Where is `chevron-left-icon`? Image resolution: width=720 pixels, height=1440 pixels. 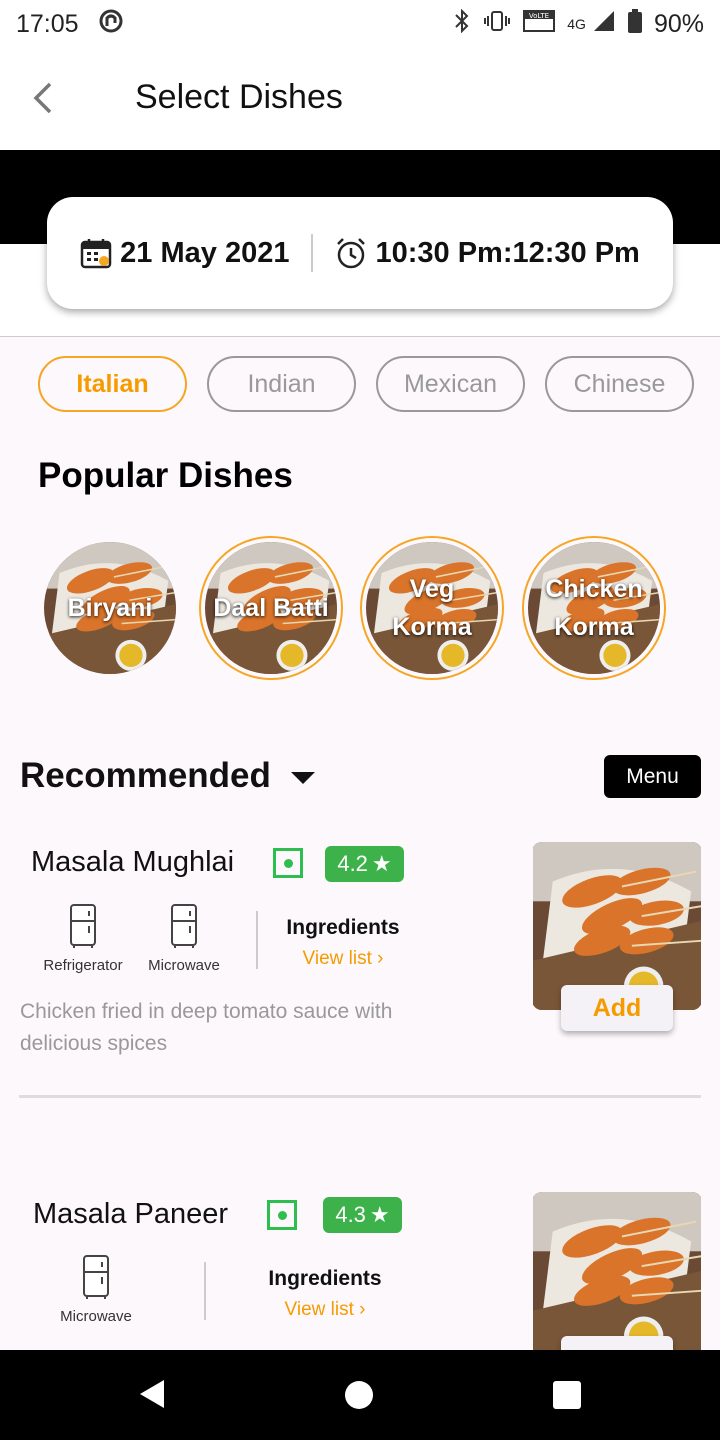 chevron-left-icon is located at coordinates (42, 98).